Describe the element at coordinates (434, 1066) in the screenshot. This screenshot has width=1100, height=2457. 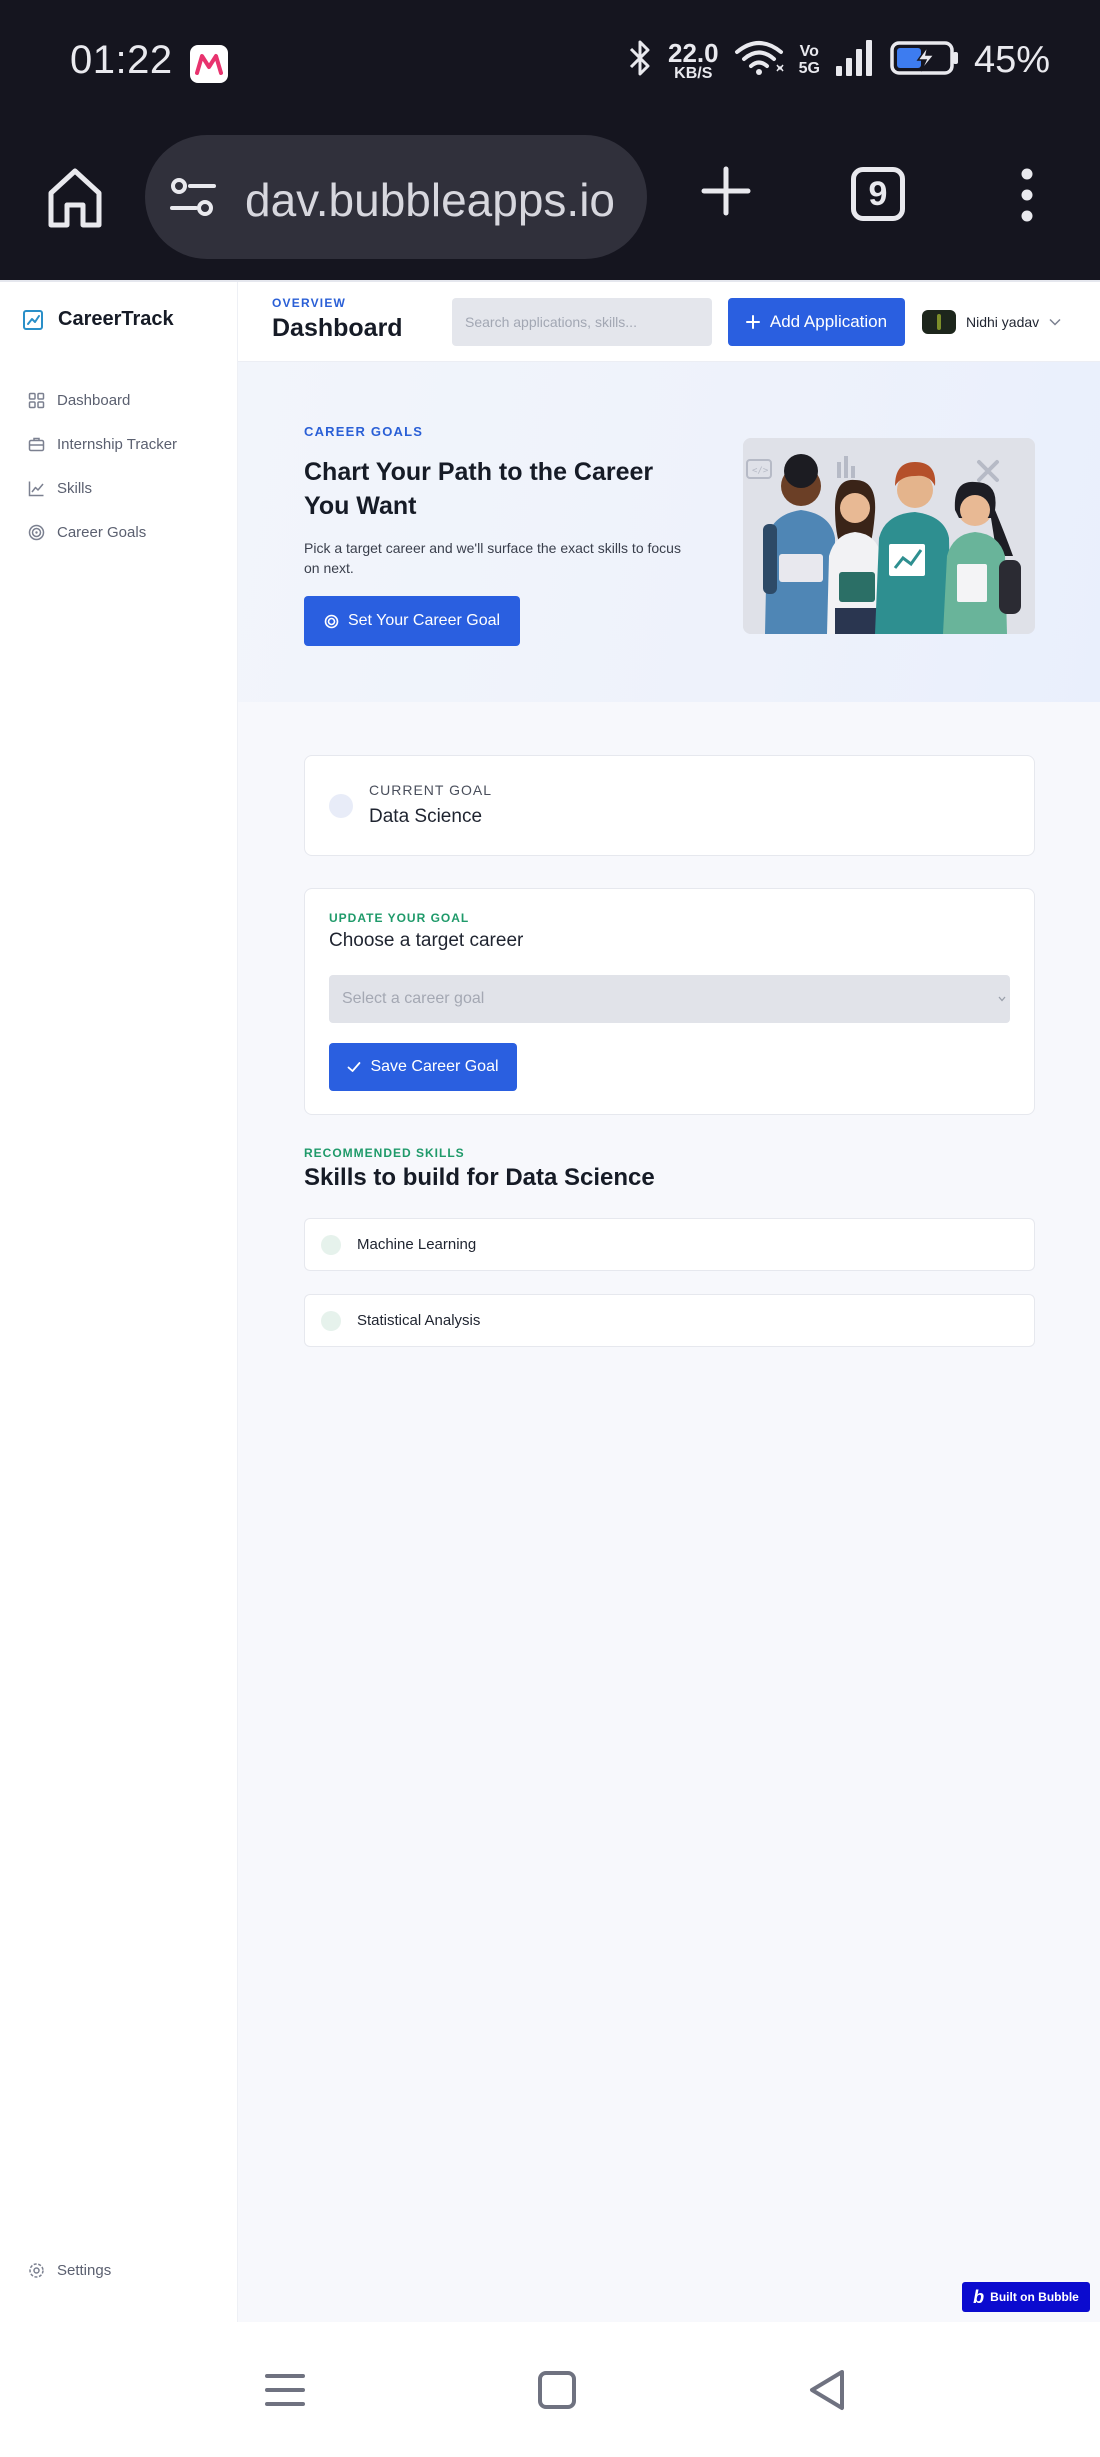
I see `save-career-goal-label: Save Career Goal` at that location.